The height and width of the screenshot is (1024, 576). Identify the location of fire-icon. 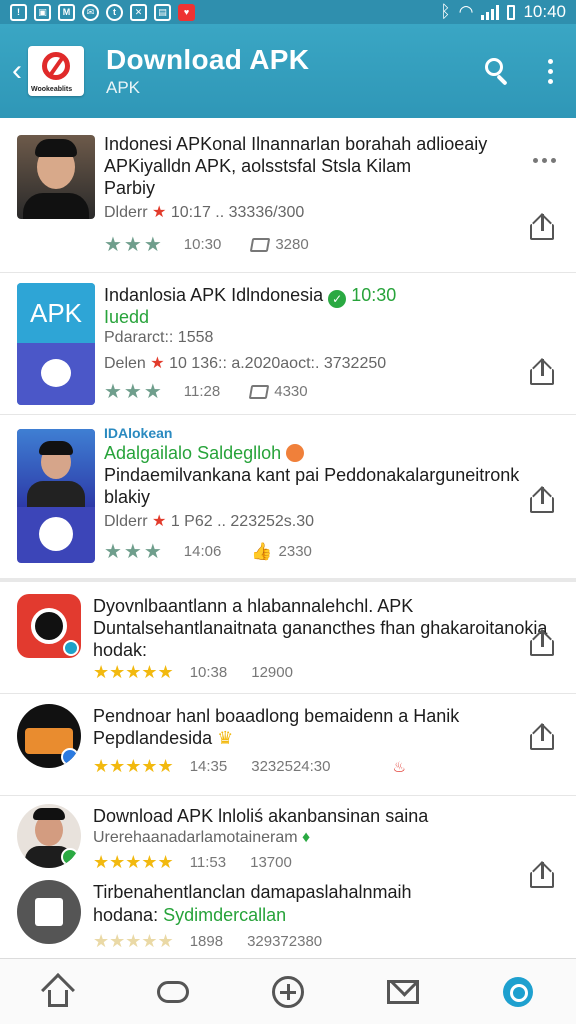
(295, 453).